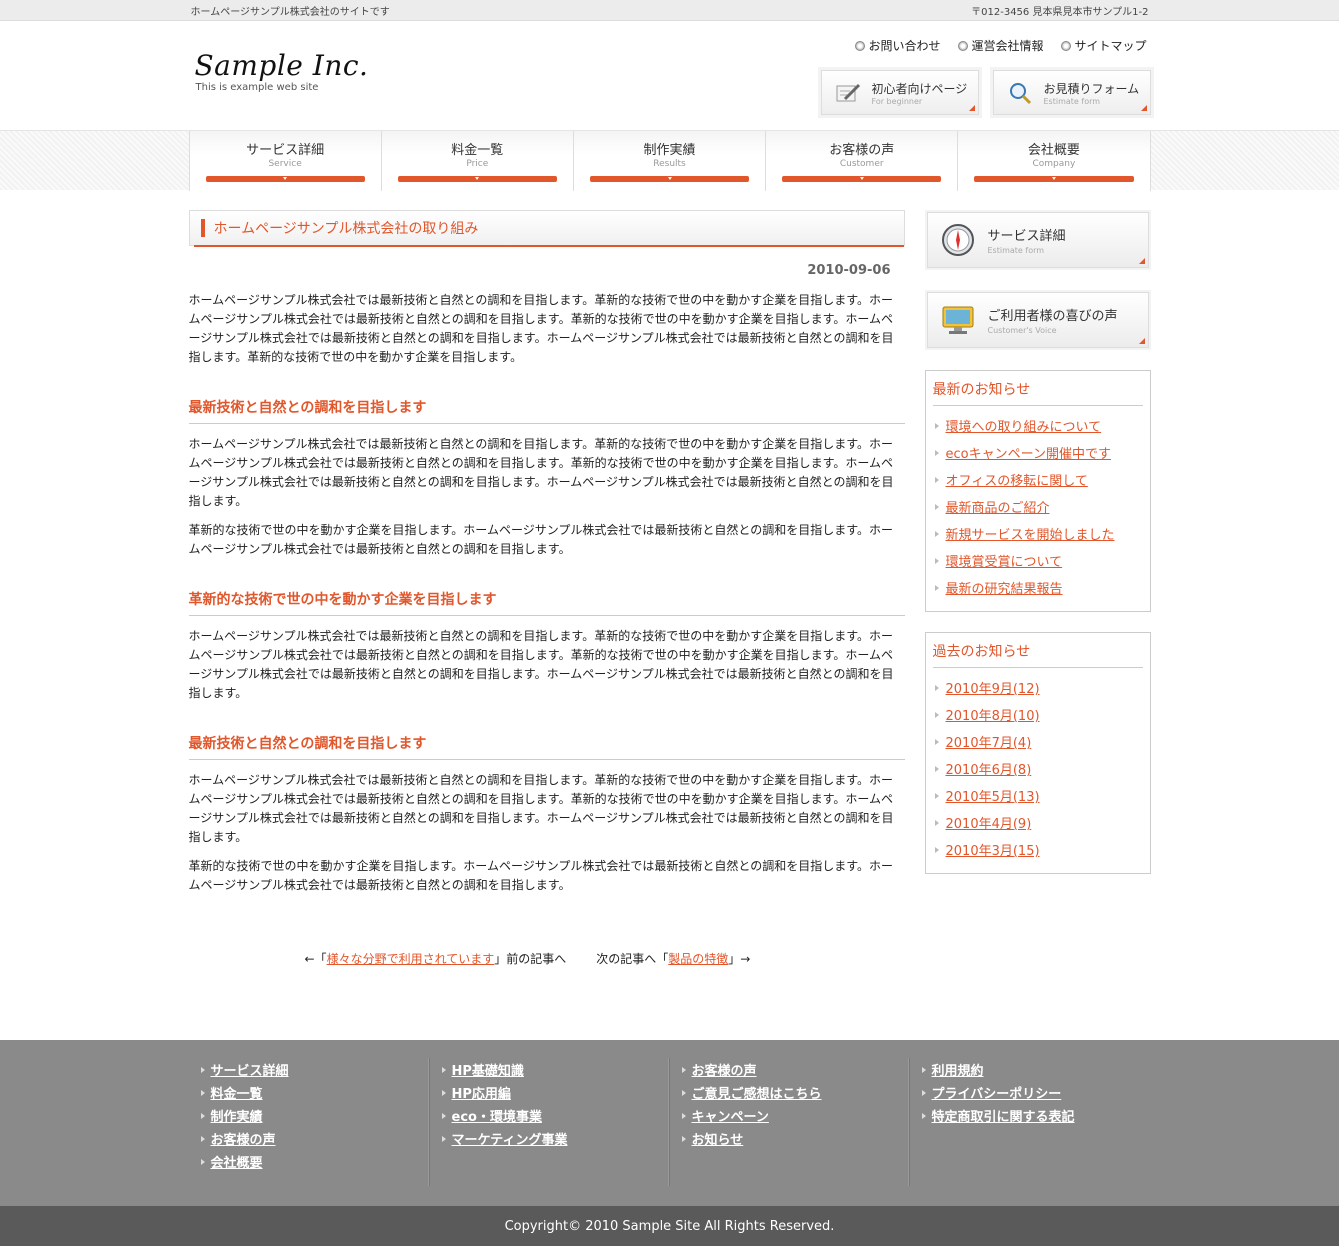 This screenshot has height=1246, width=1339. I want to click on footer-link: ご意見ご感想はこちら, so click(757, 1092).